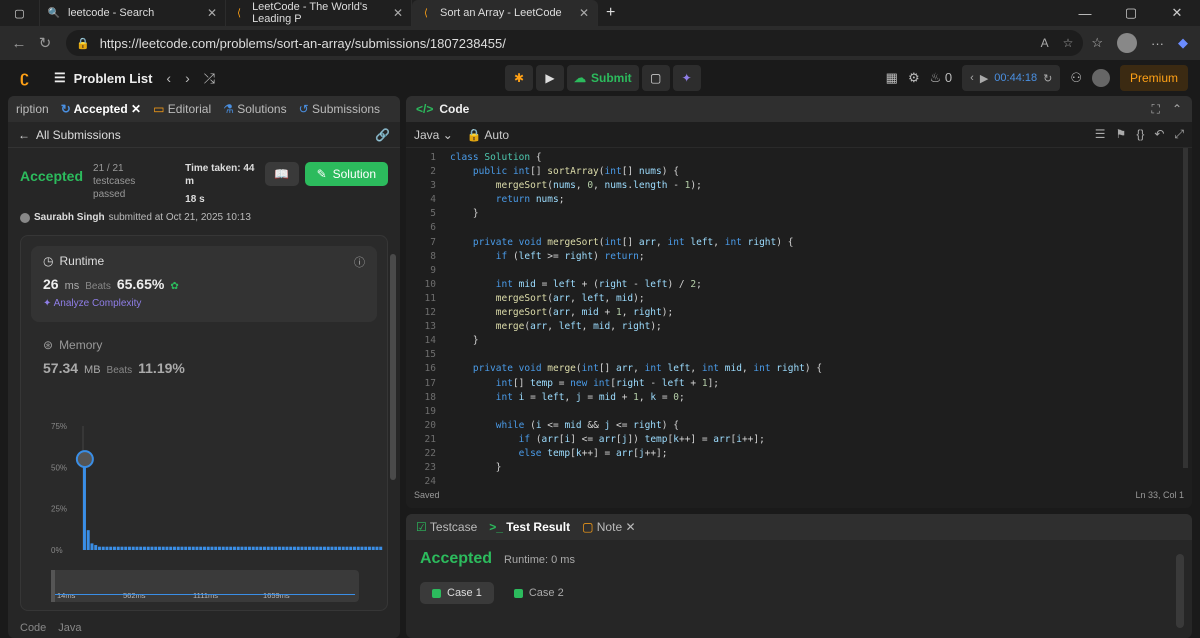 This screenshot has width=1200, height=638. What do you see at coordinates (1180, 591) in the screenshot?
I see `result-scrollbar` at bounding box center [1180, 591].